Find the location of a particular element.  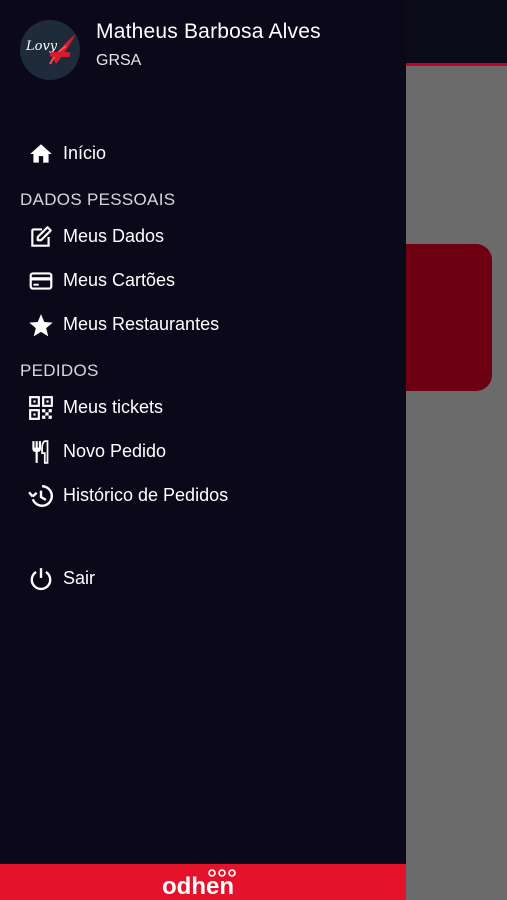

lovy-logo-icon: Lovy is located at coordinates (50, 49).